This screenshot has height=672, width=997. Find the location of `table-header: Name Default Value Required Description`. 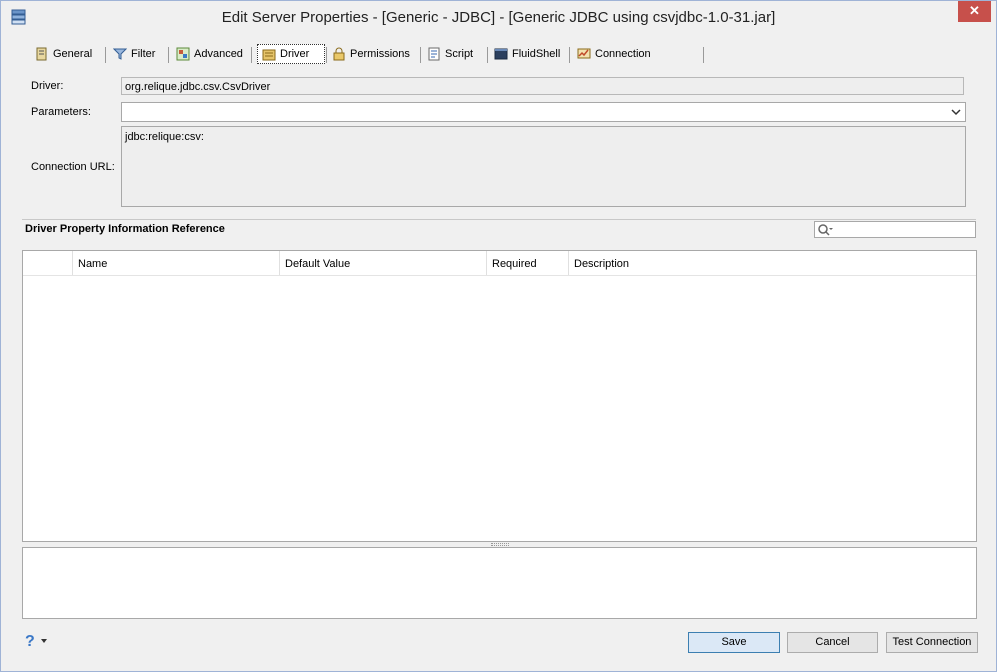

table-header: Name Default Value Required Description is located at coordinates (499, 263).